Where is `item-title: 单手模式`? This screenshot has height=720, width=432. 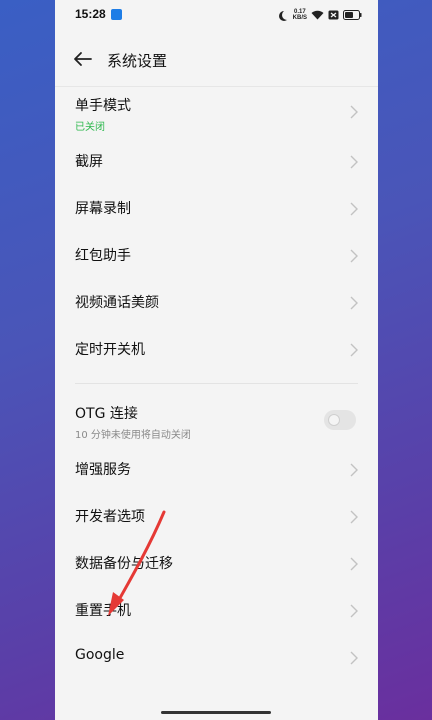
item-title: 单手模式 is located at coordinates (103, 106).